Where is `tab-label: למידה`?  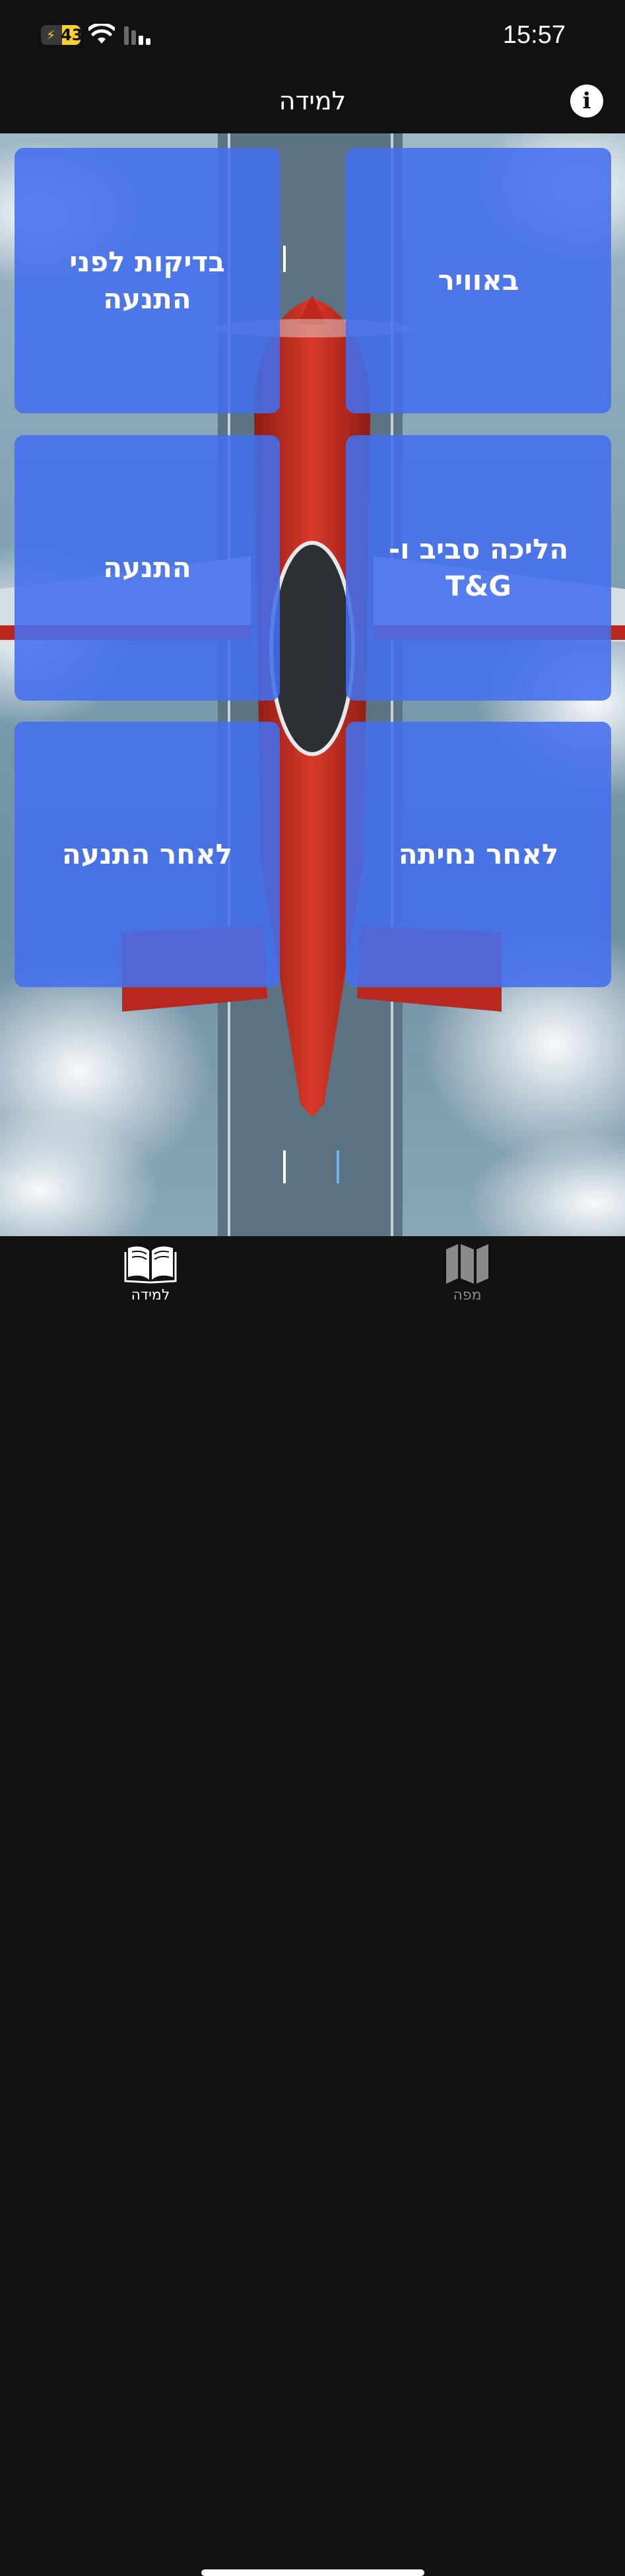
tab-label: למידה is located at coordinates (150, 1296).